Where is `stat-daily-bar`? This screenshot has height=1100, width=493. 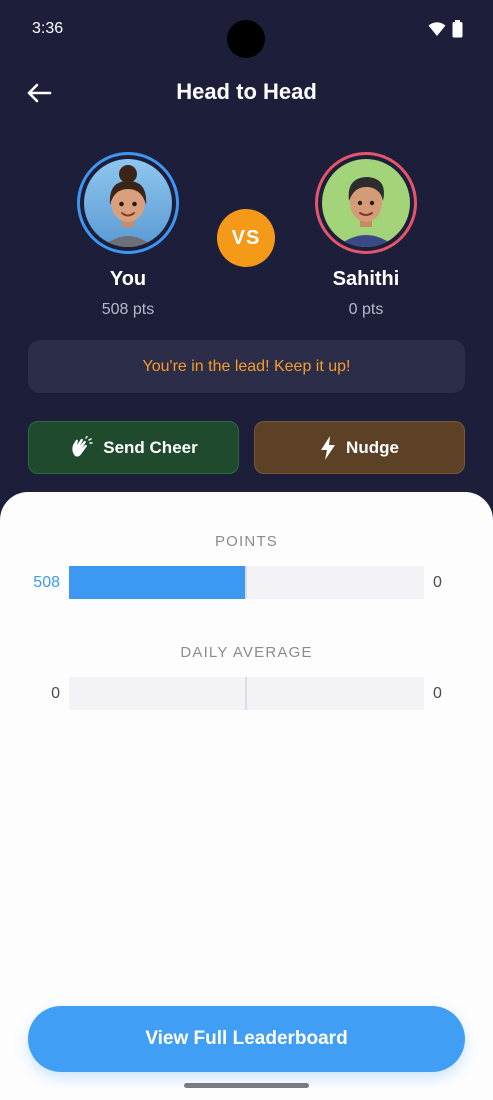 stat-daily-bar is located at coordinates (246, 693).